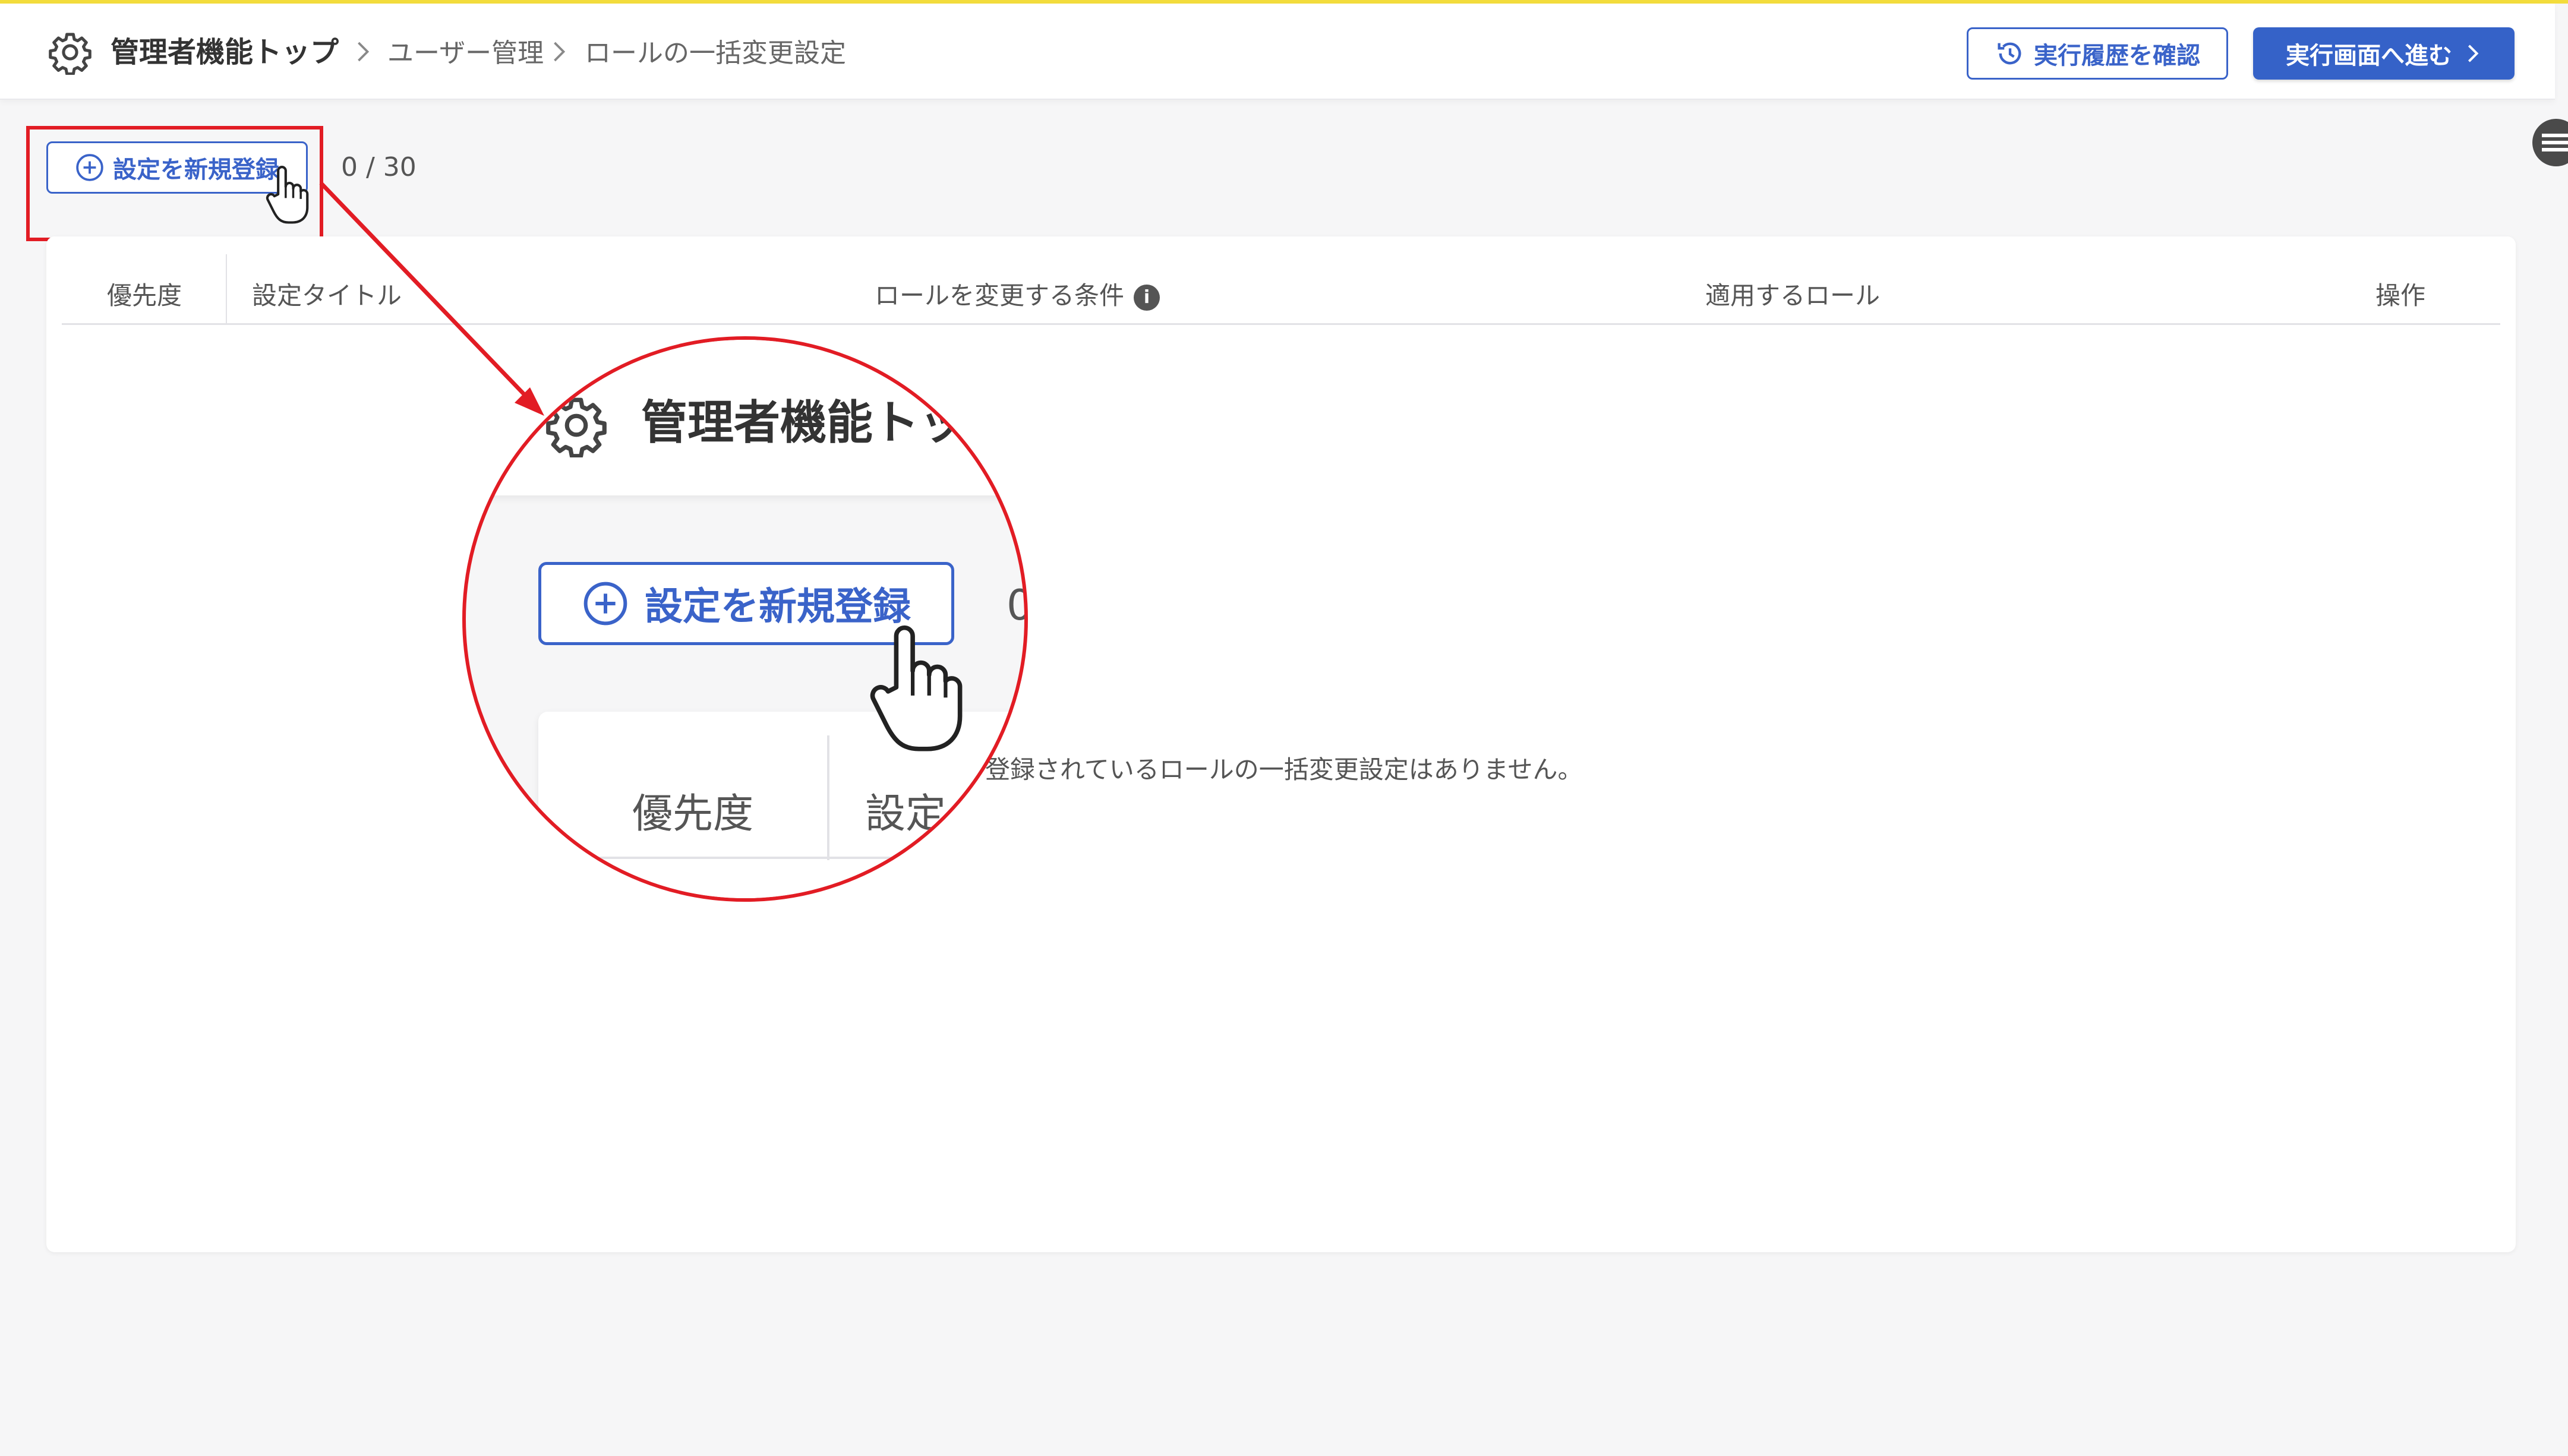 Image resolution: width=2568 pixels, height=1456 pixels. Describe the element at coordinates (803, 423) in the screenshot. I see `zoom-title: 管理者機能トッ` at that location.